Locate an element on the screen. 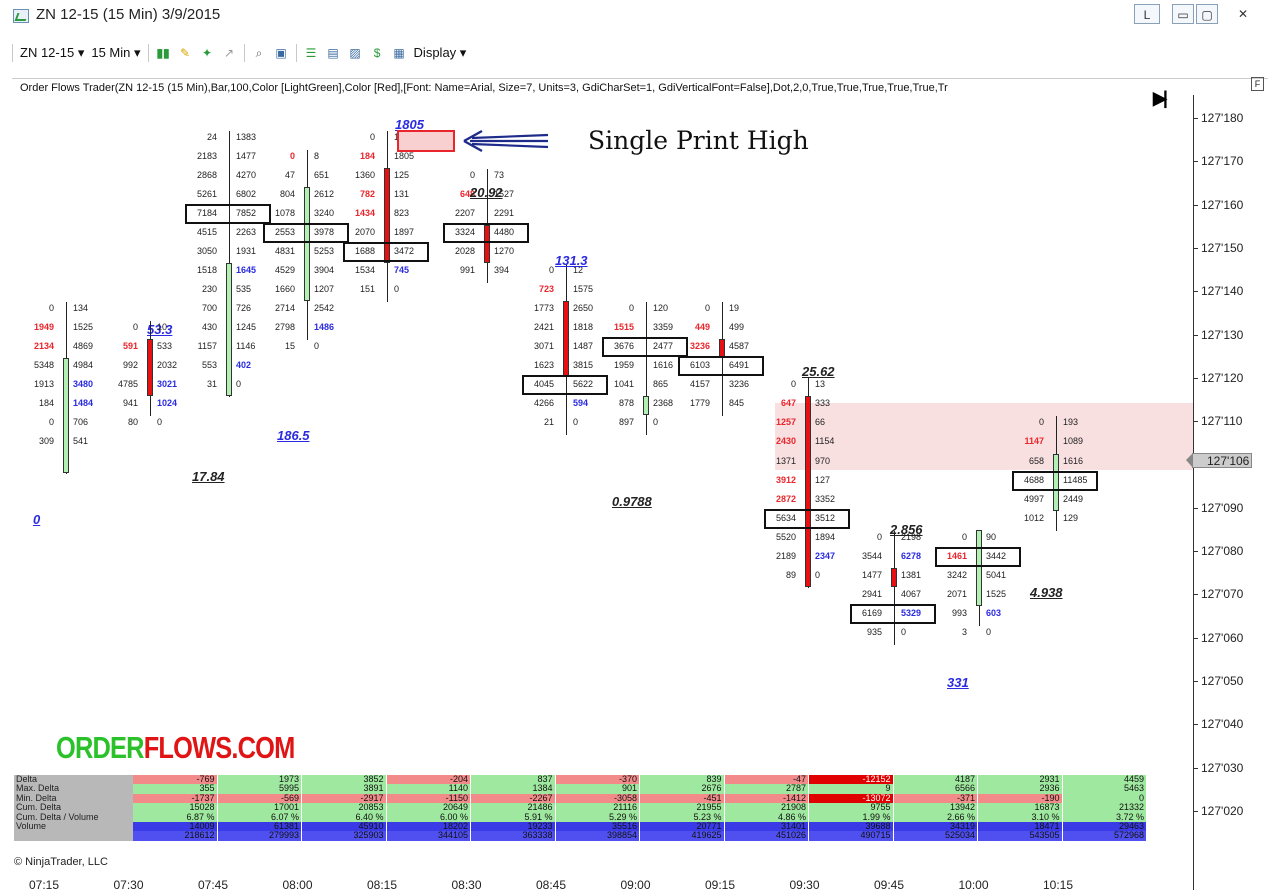 The height and width of the screenshot is (892, 1268). bid-volume: 2714 is located at coordinates (284, 308).